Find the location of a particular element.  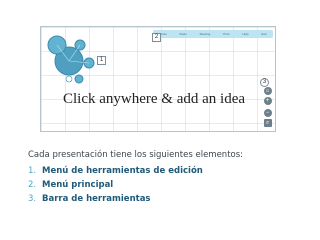

marker-1: 1 is located at coordinates (101, 60).